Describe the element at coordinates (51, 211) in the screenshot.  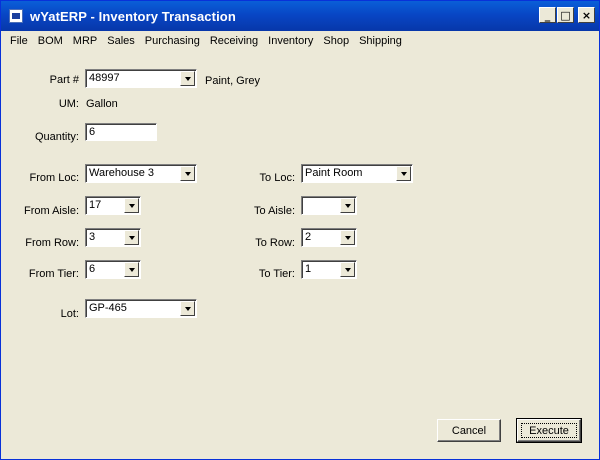
I see `from-aisle-label: From Aisle:` at that location.